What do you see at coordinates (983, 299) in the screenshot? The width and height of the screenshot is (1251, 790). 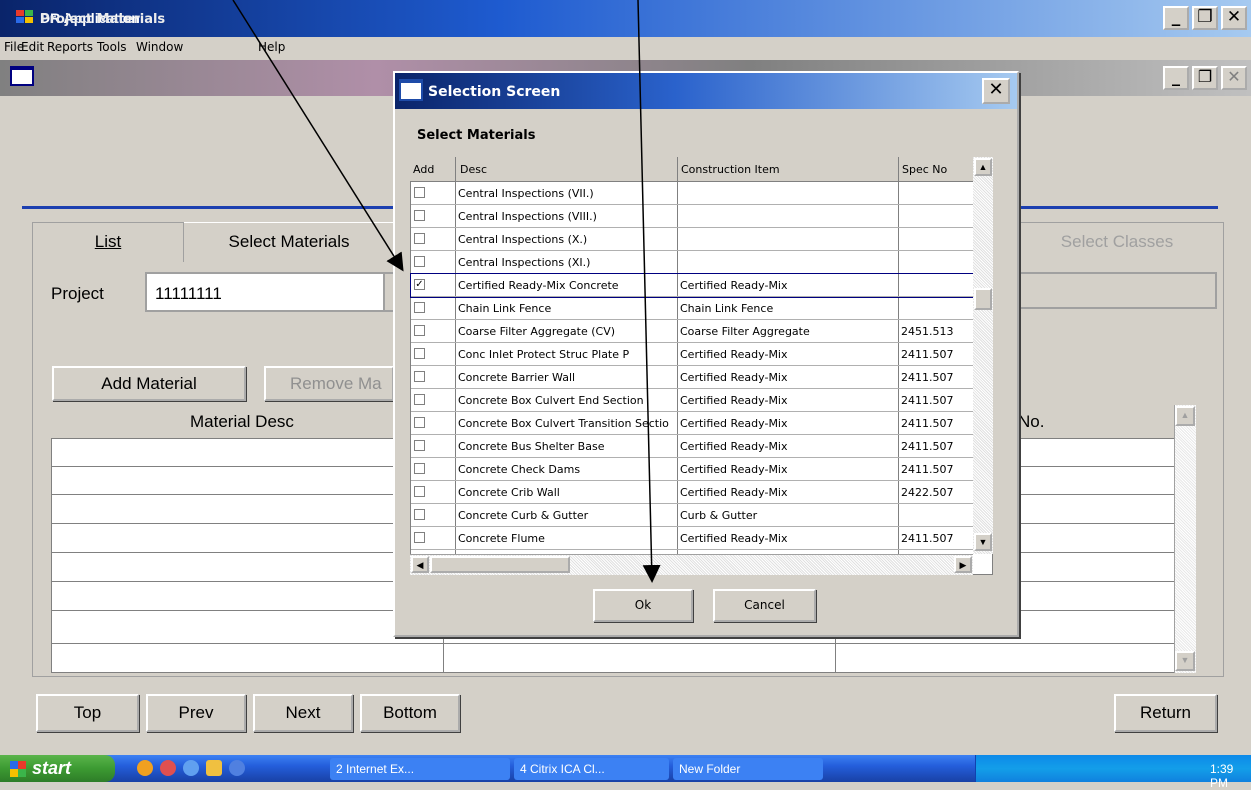 I see `scroll-thumb` at bounding box center [983, 299].